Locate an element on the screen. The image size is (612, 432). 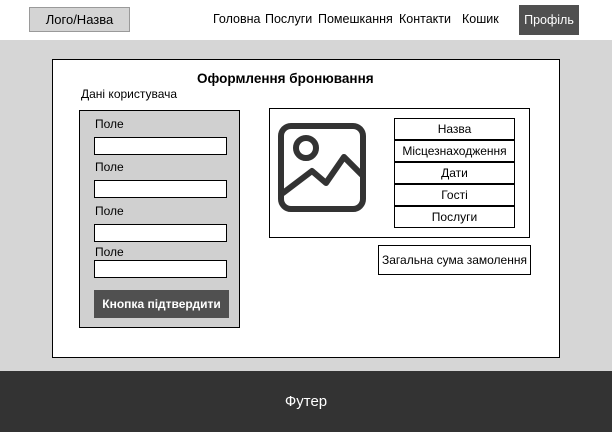
order-total: Загальна сума замолення is located at coordinates (454, 260).